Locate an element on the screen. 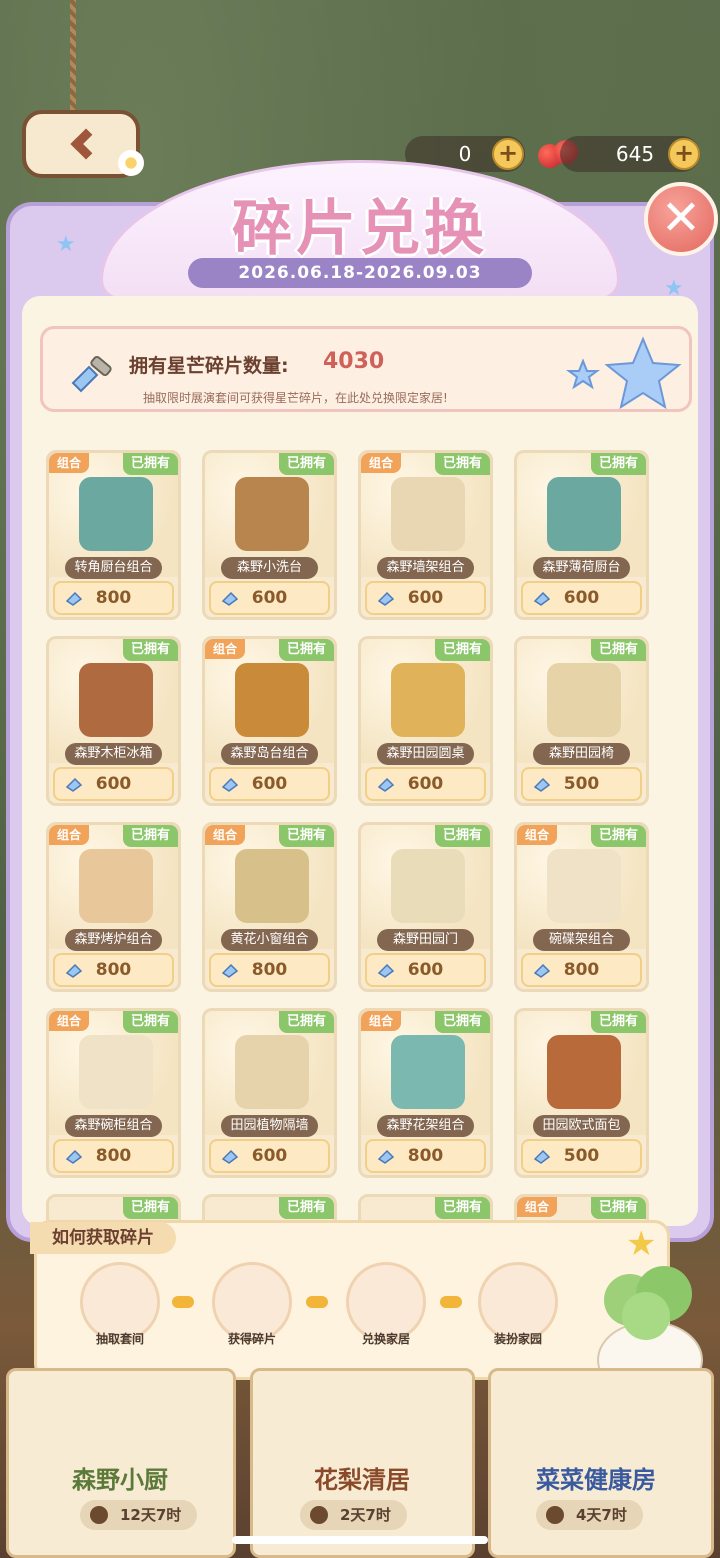 This screenshot has width=720, height=1558. item-name: 森野田园椅 is located at coordinates (581, 754).